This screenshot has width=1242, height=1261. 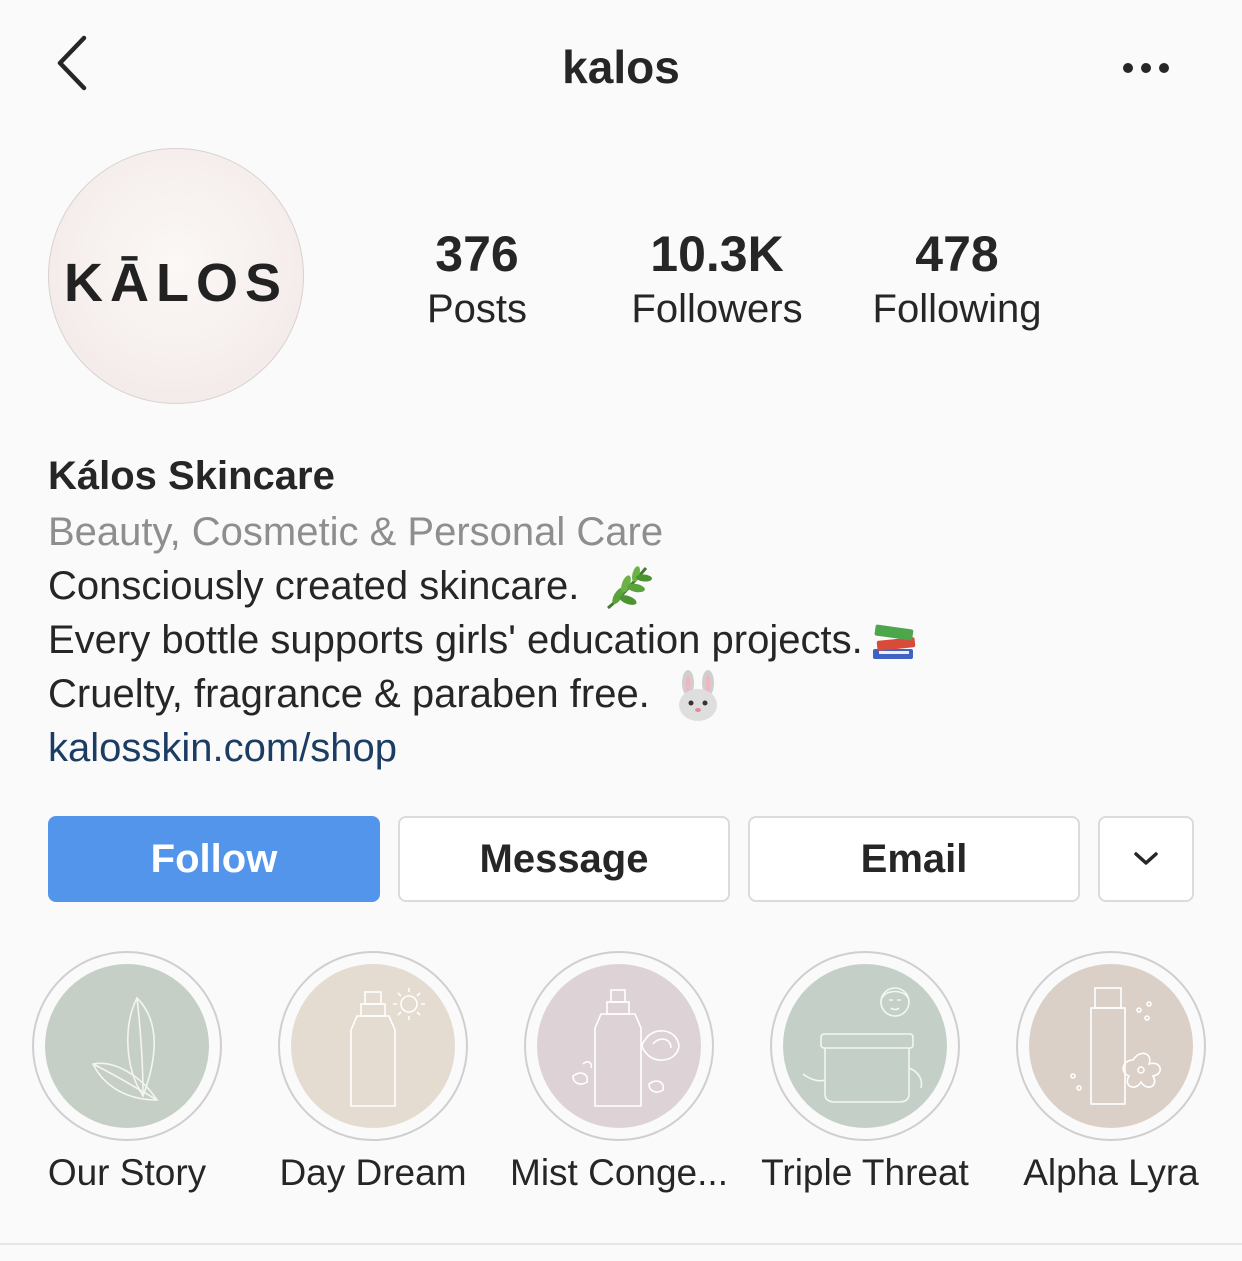 I want to click on stat-followers: 10.3K Followers, so click(x=717, y=281).